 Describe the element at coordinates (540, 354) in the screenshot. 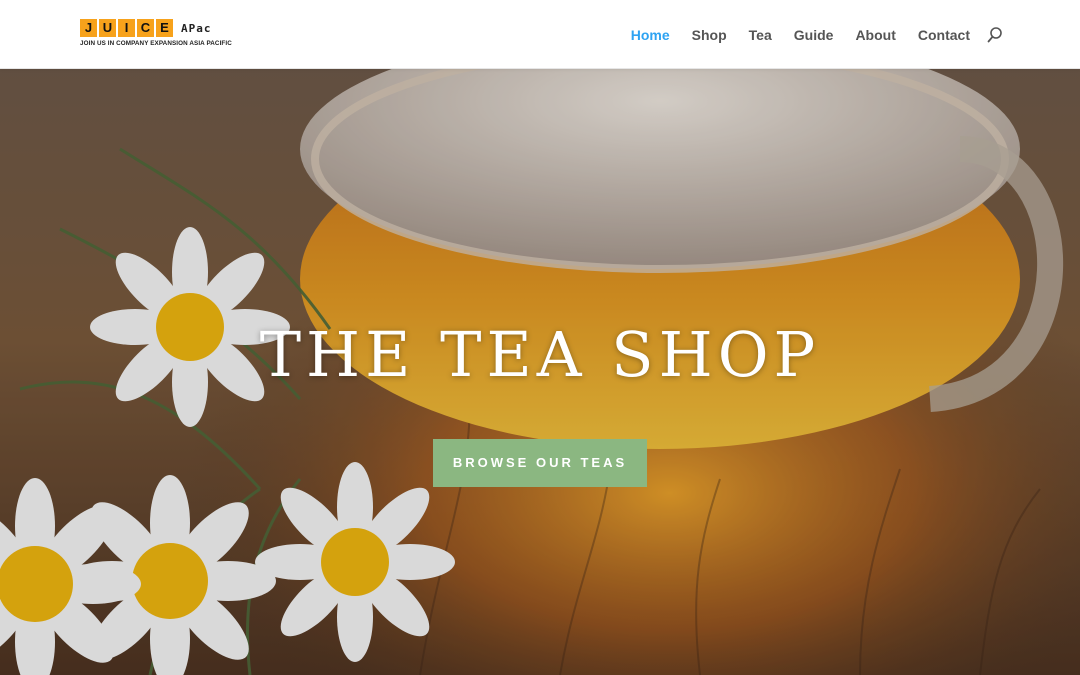

I see `hero-title: THE TEA SHOP` at that location.